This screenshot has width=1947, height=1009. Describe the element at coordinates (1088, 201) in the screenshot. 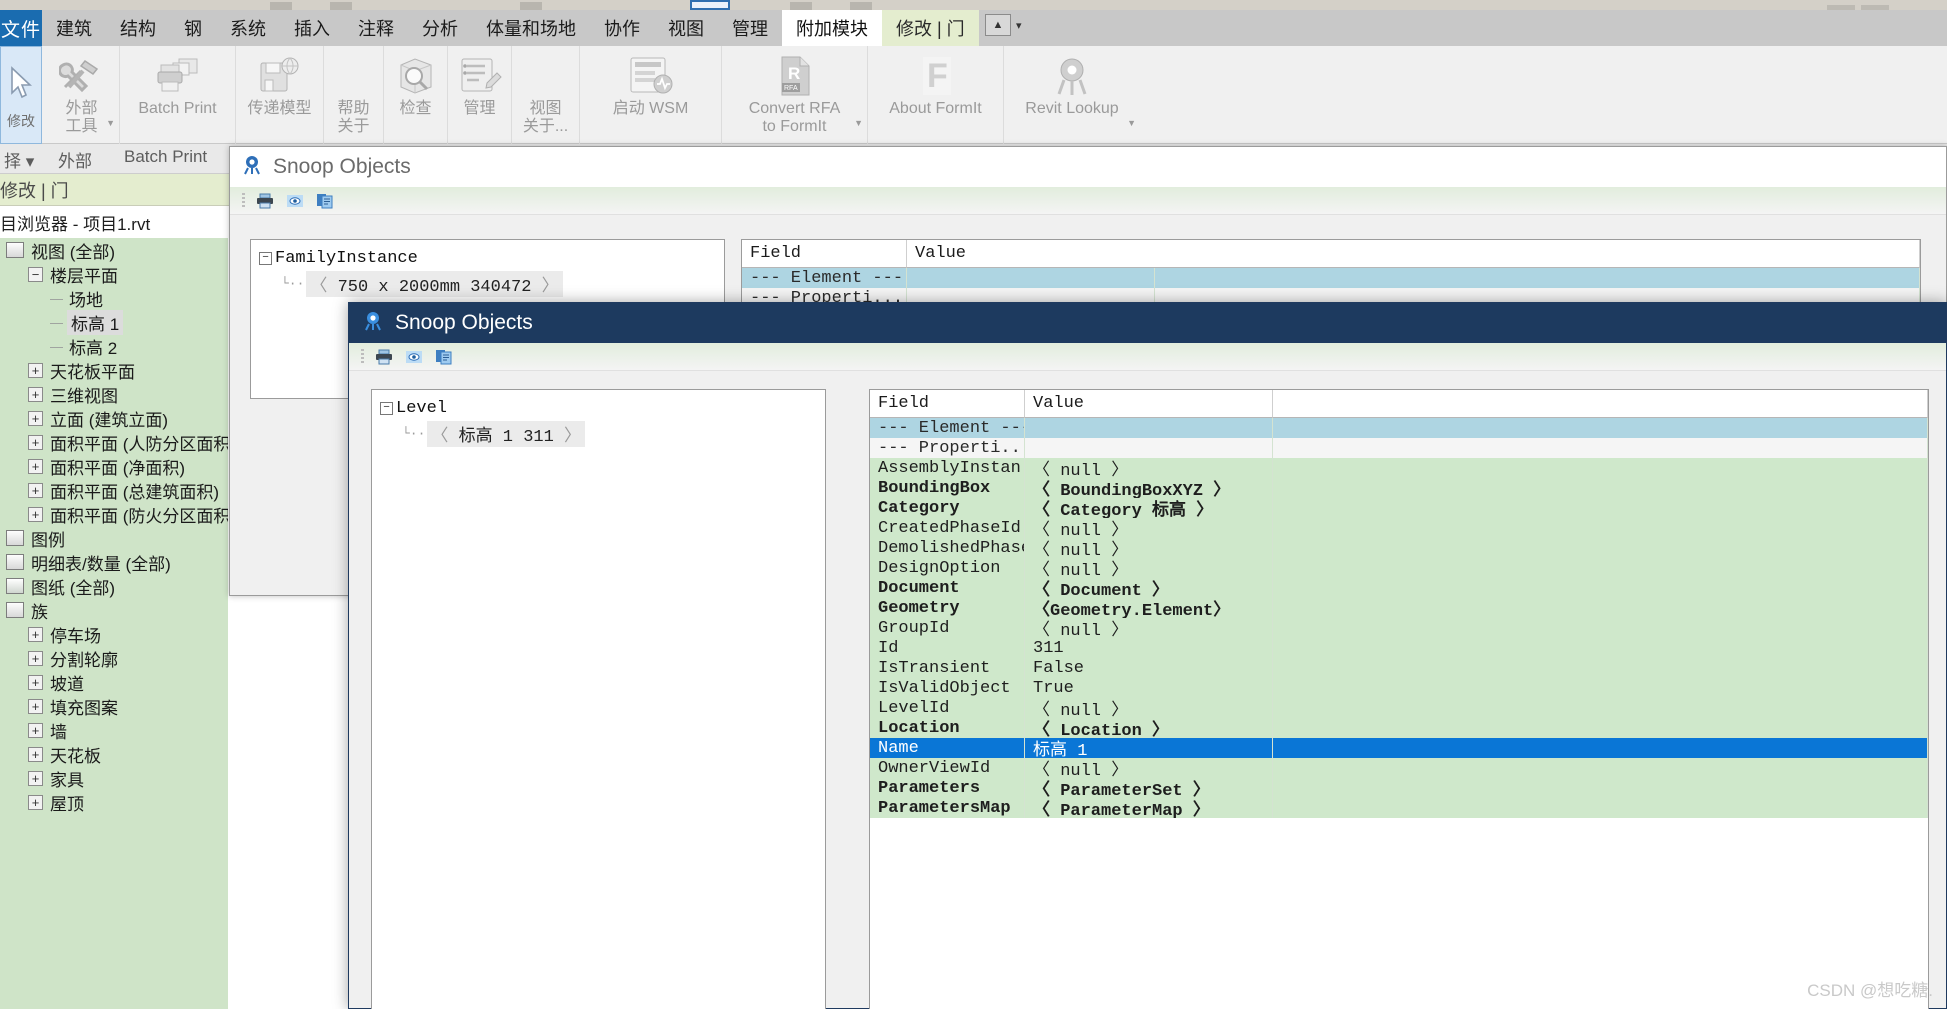

I see `dialog1-toolbar` at that location.